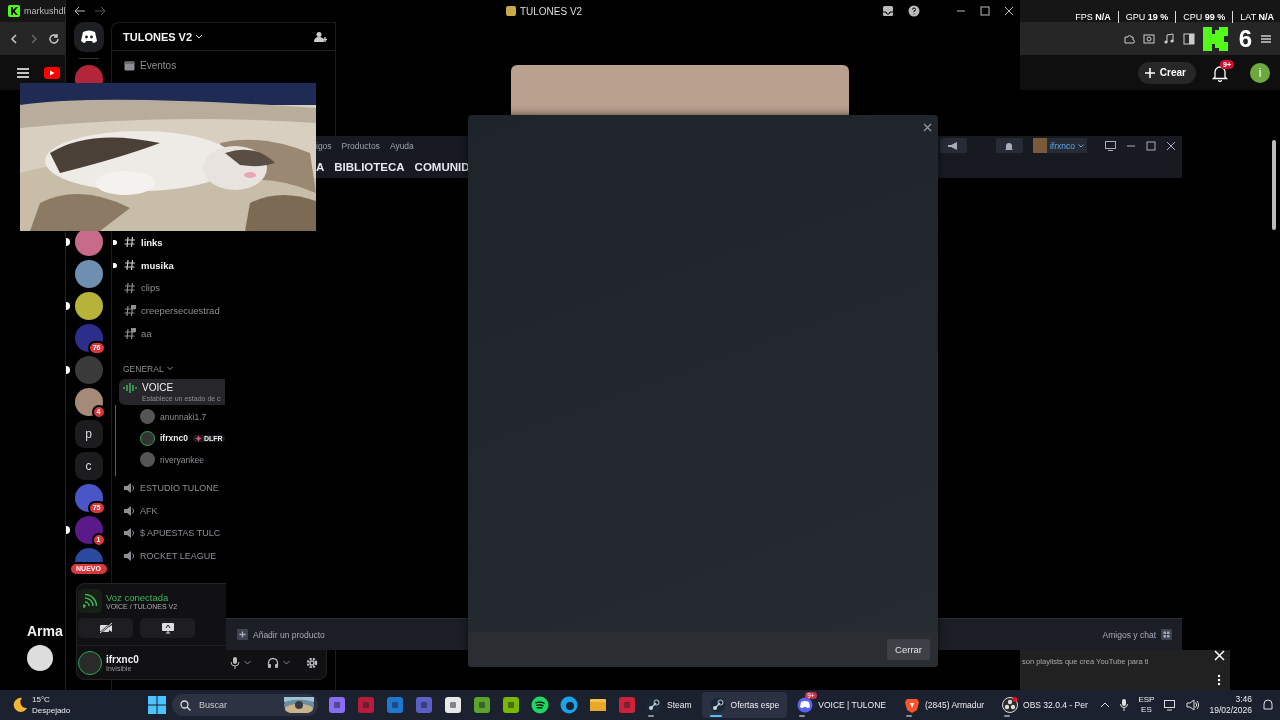 The height and width of the screenshot is (720, 1280). I want to click on counter-text: 6, so click(1245, 38).